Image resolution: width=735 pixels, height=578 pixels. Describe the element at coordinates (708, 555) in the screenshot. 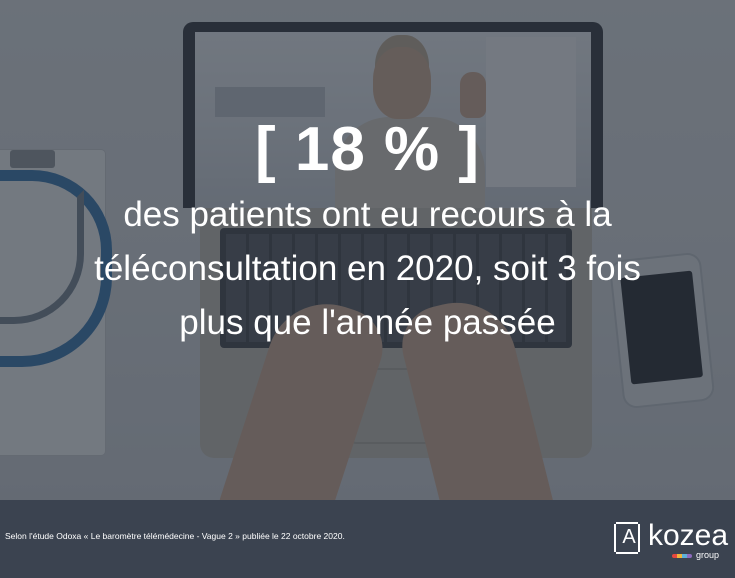

I see `logo-subtitle: group` at that location.